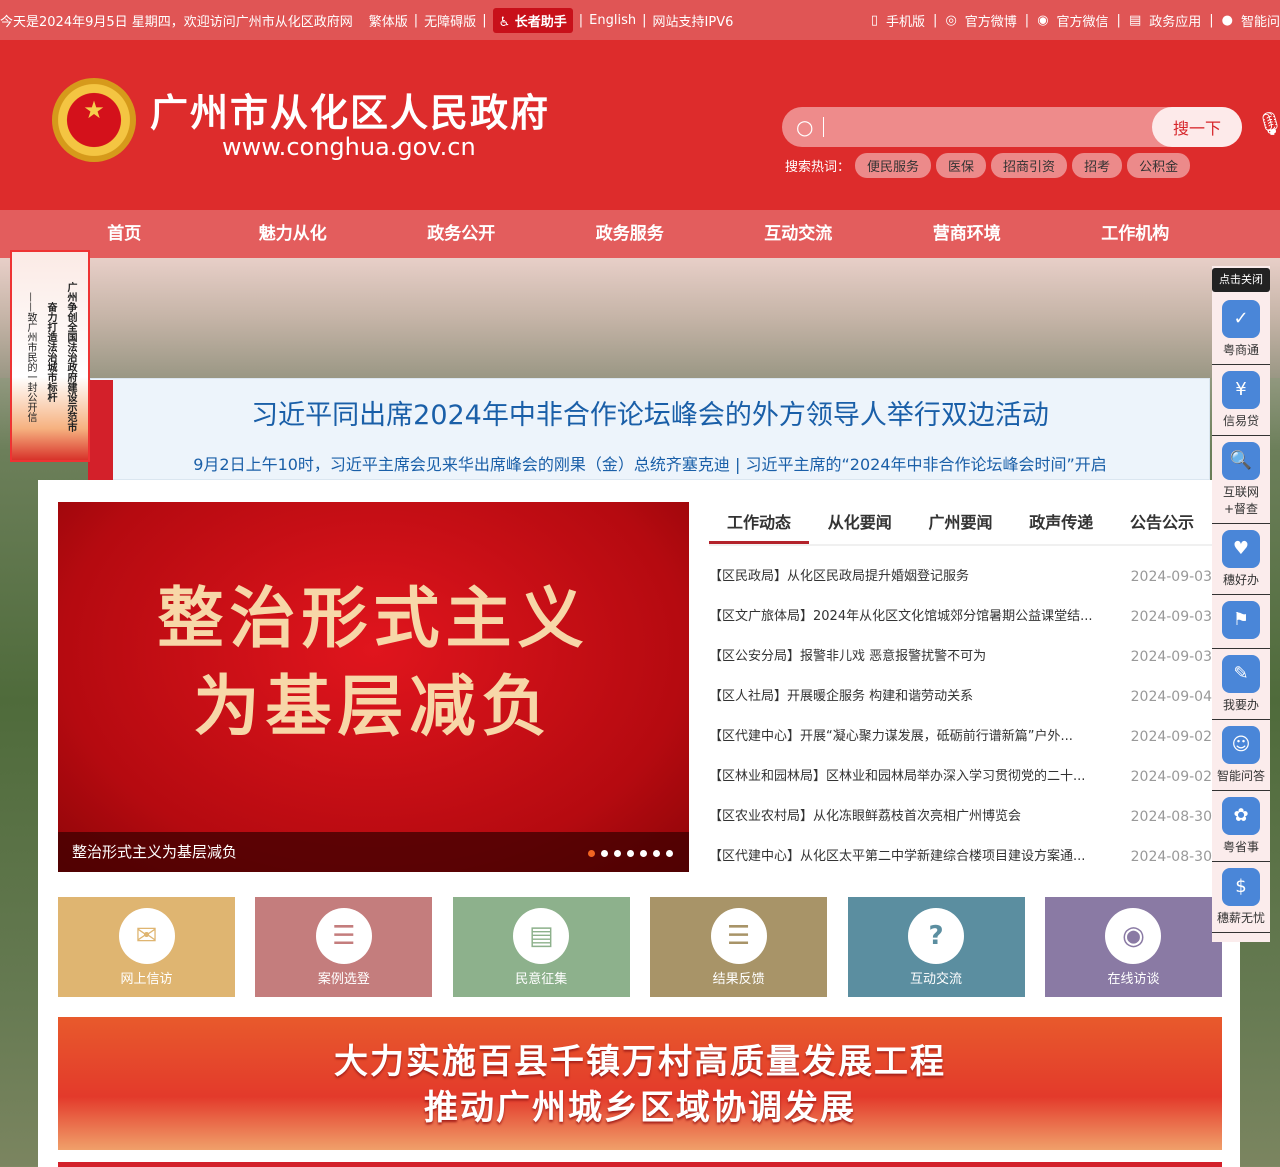 The height and width of the screenshot is (1167, 1280). I want to click on news-tabs: 工作动态 从化要闻 广州要闻 政声传递 公告公示, so click(960, 524).